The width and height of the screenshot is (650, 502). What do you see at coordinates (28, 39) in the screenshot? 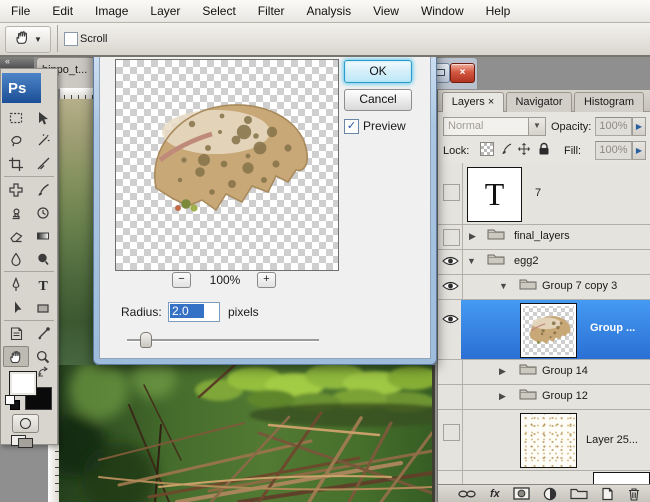
I see `hand-tool-preset-button: ▼` at bounding box center [28, 39].